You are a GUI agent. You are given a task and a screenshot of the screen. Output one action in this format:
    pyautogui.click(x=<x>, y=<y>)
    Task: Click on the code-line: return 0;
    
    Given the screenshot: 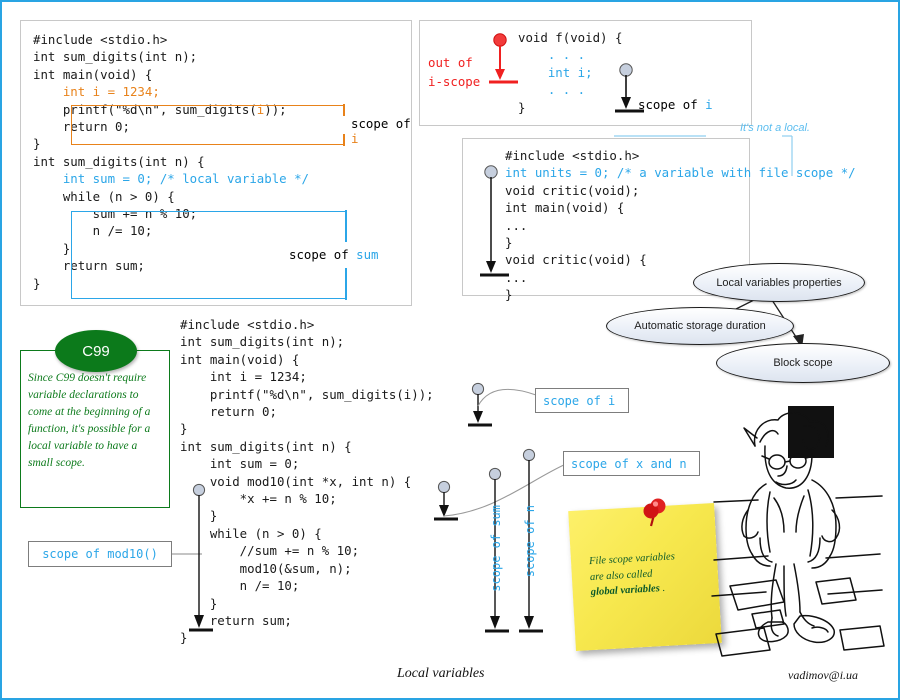 What is the action you would take?
    pyautogui.click(x=307, y=411)
    